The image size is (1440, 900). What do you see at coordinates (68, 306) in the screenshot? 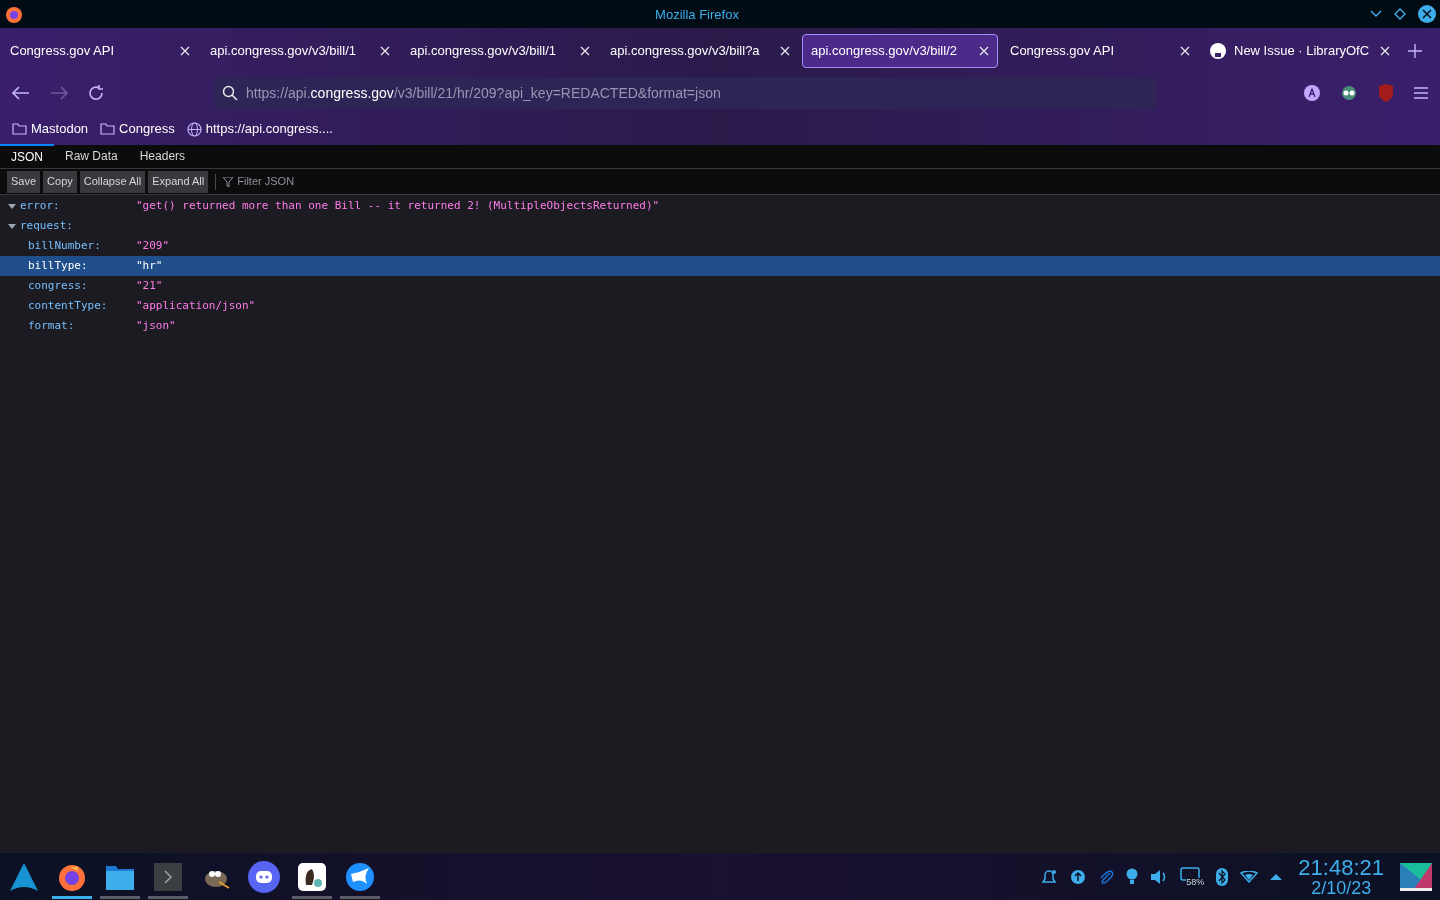
I see `json-key: contentType:` at bounding box center [68, 306].